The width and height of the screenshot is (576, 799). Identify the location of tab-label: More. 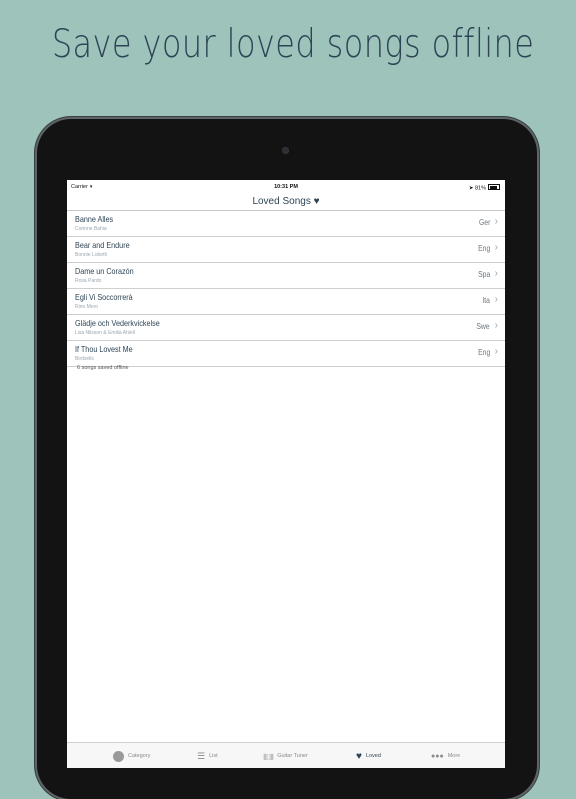
(454, 756).